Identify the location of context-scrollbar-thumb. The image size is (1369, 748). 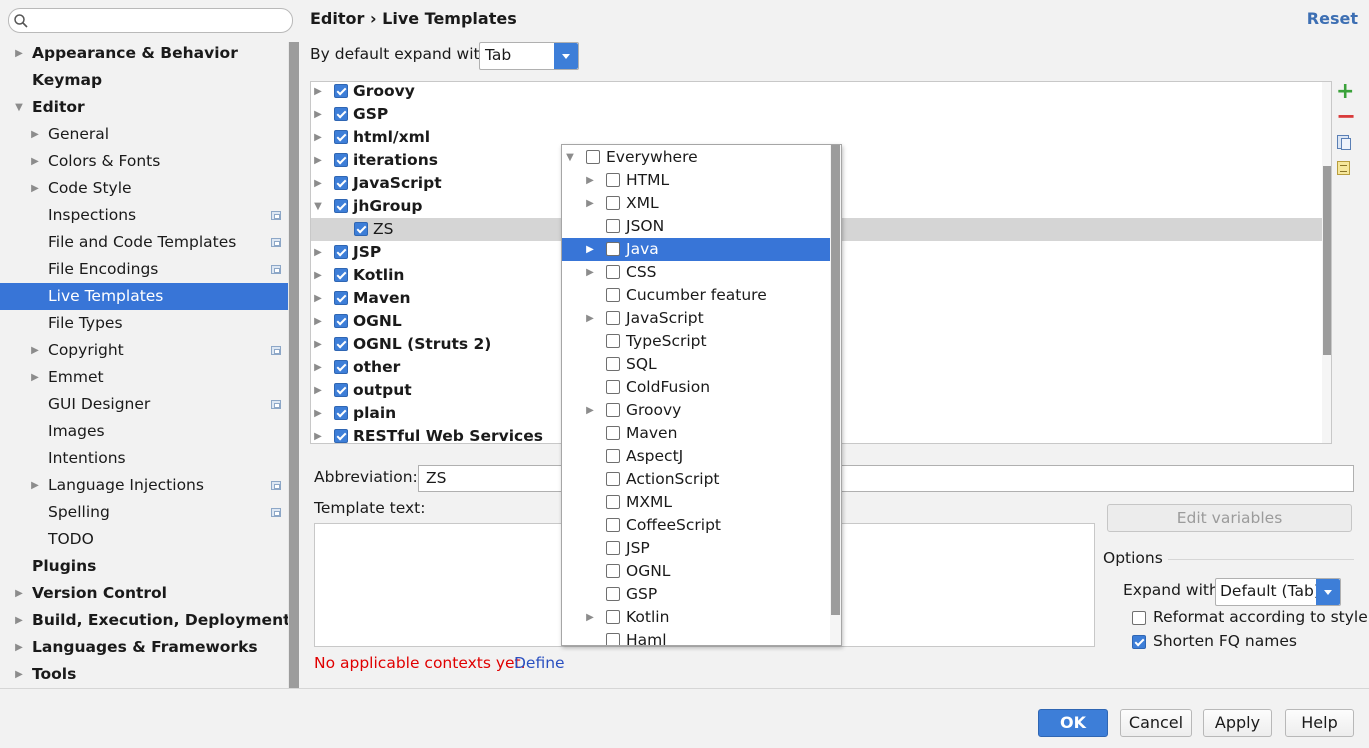
(835, 380).